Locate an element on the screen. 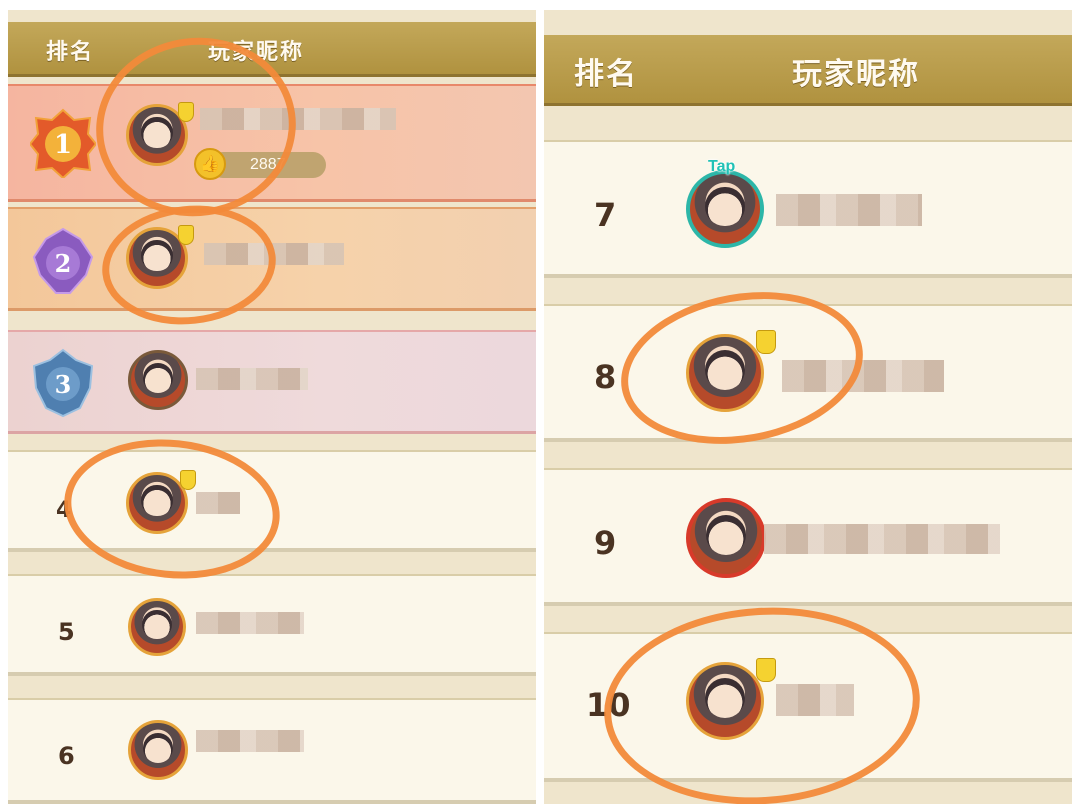 The image size is (1080, 810). rank-number: 5 is located at coordinates (66, 632).